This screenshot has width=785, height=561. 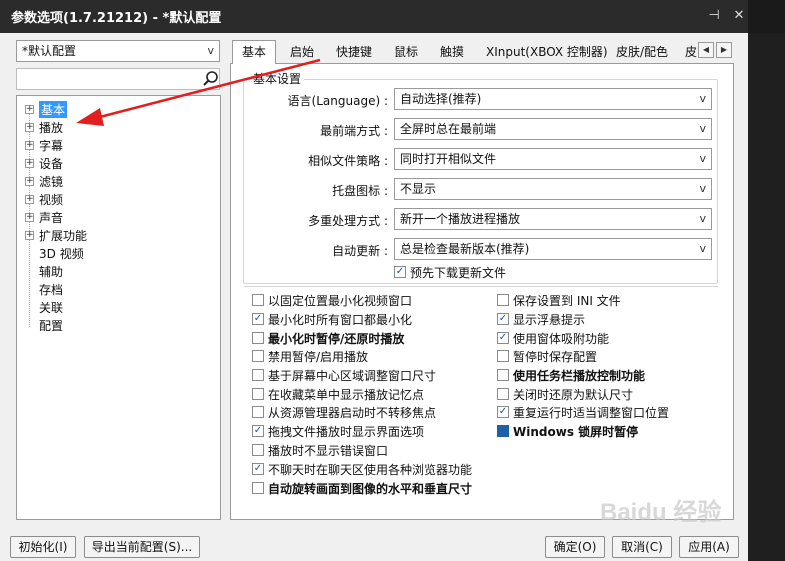 What do you see at coordinates (553, 159) in the screenshot?
I see `similar-files-select: 同时打开相似文件 v` at bounding box center [553, 159].